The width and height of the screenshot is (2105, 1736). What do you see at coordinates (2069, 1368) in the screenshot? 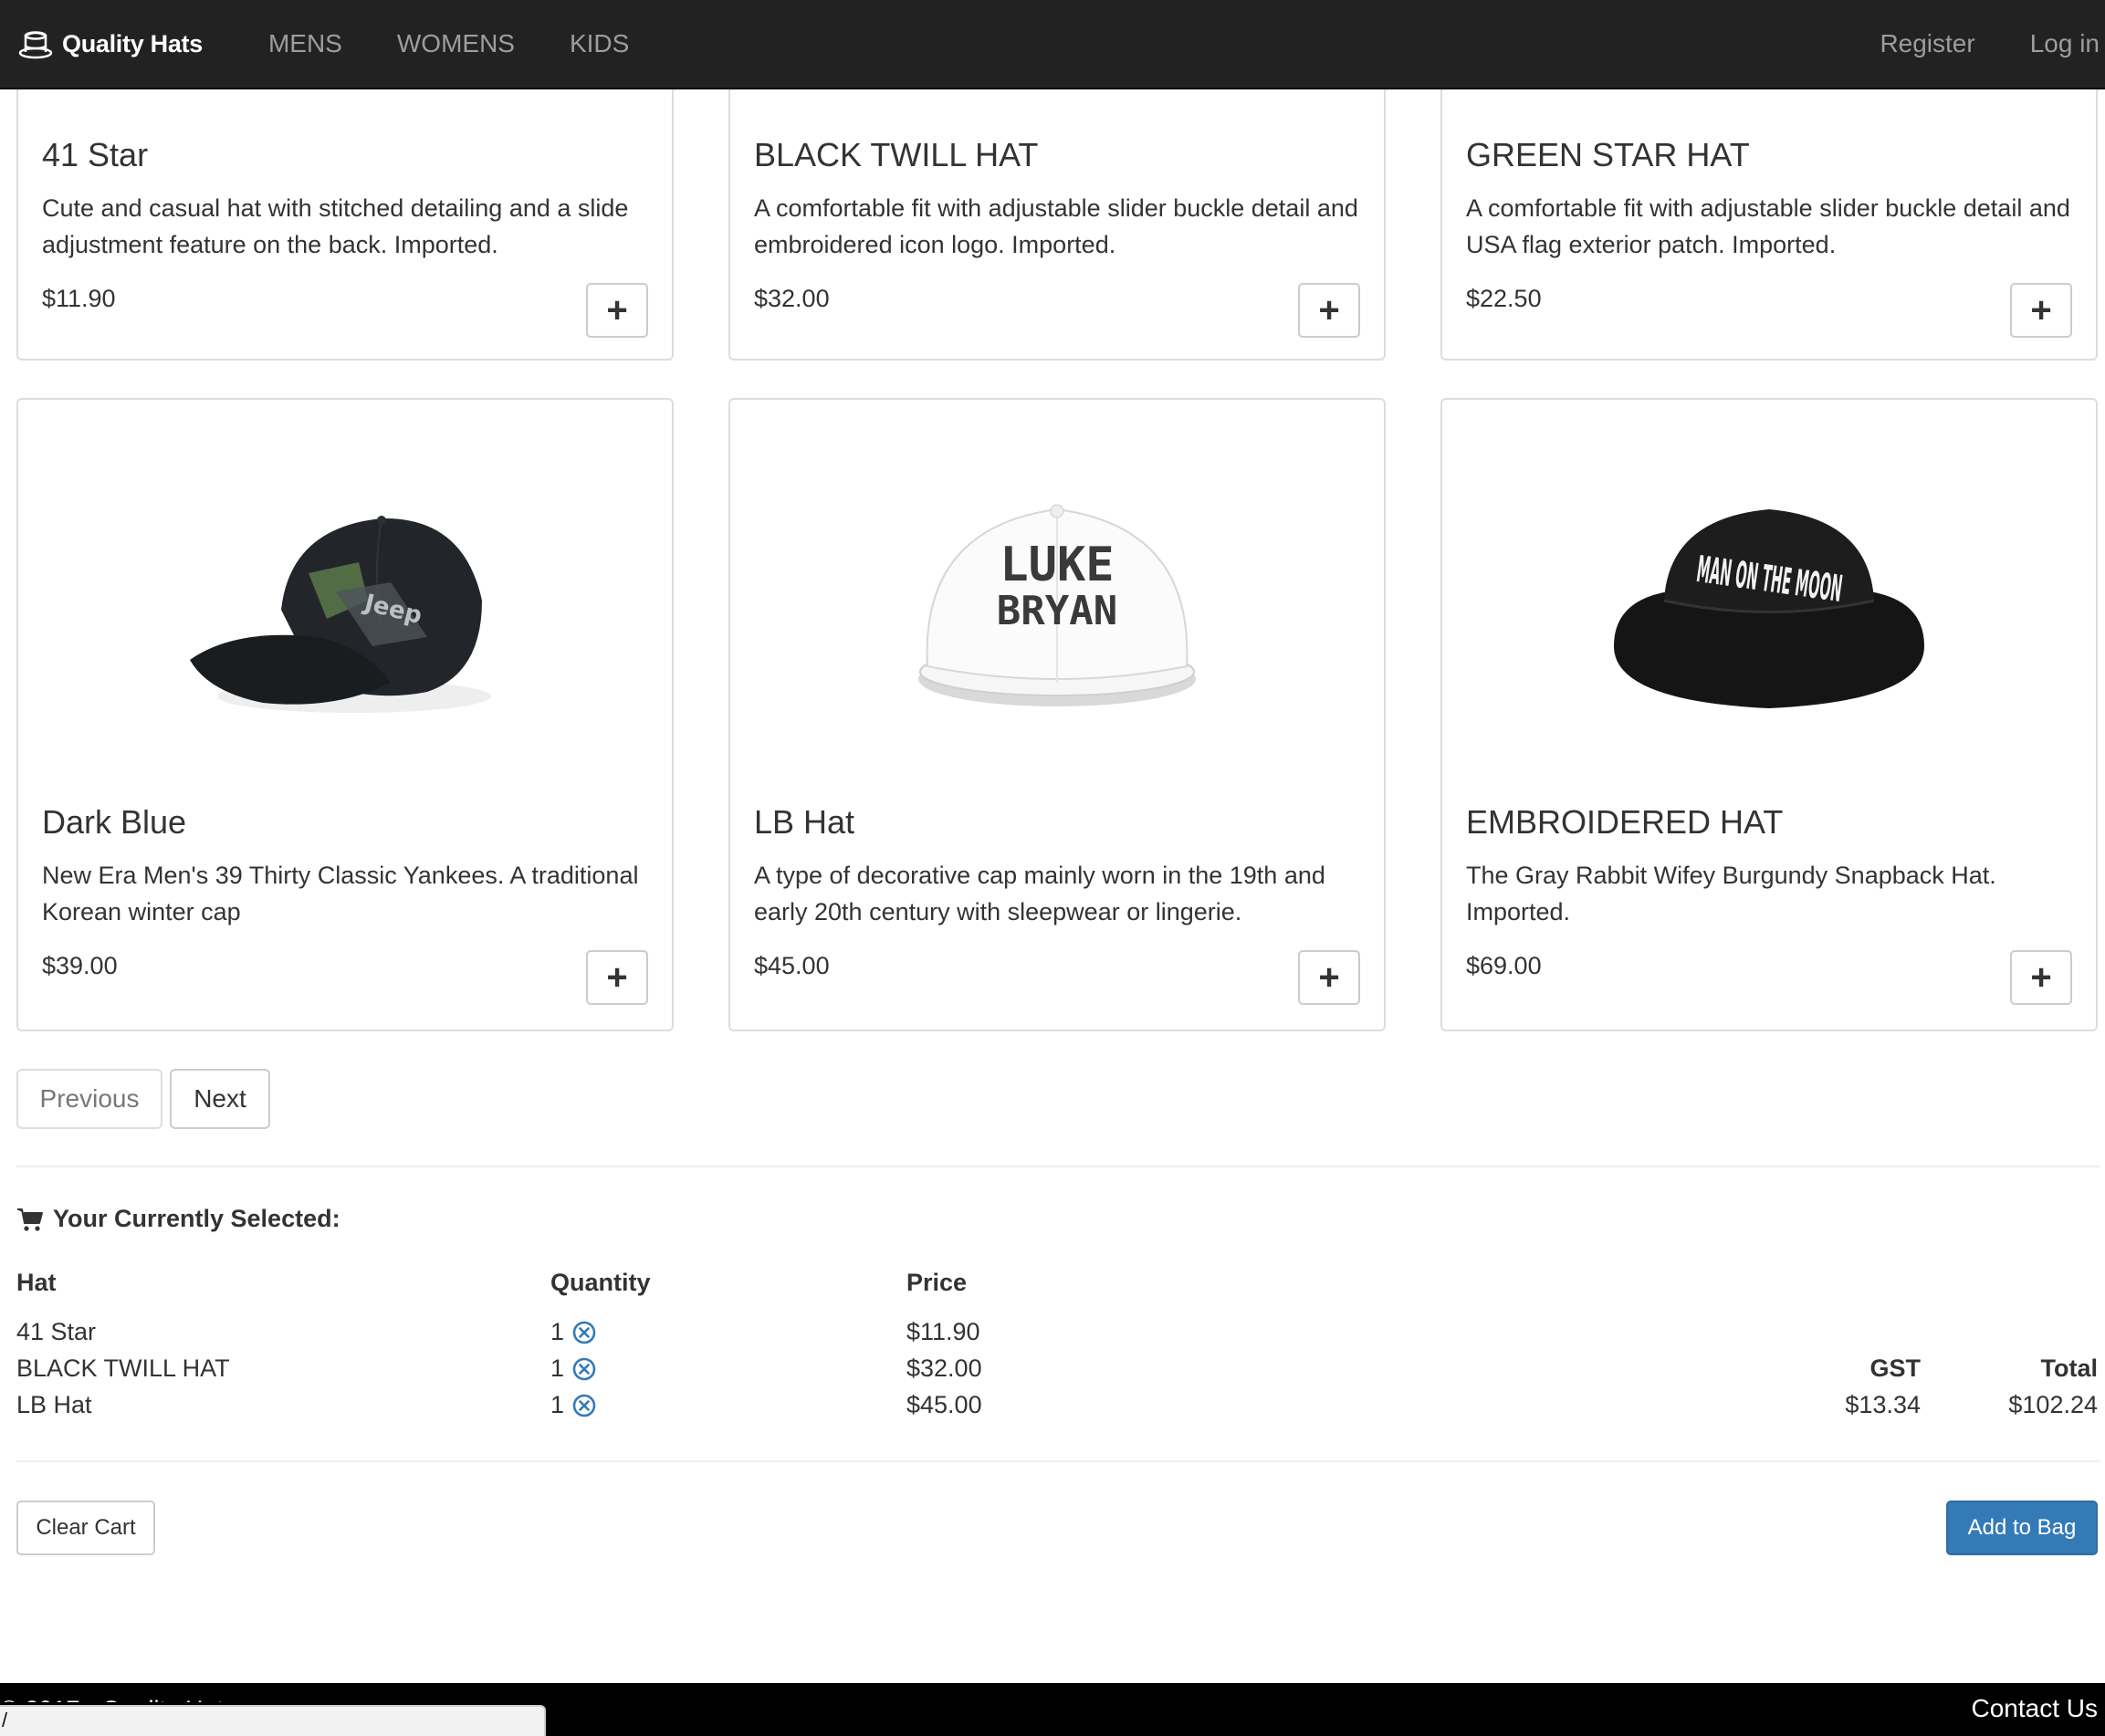
I see `total-label: Total` at bounding box center [2069, 1368].